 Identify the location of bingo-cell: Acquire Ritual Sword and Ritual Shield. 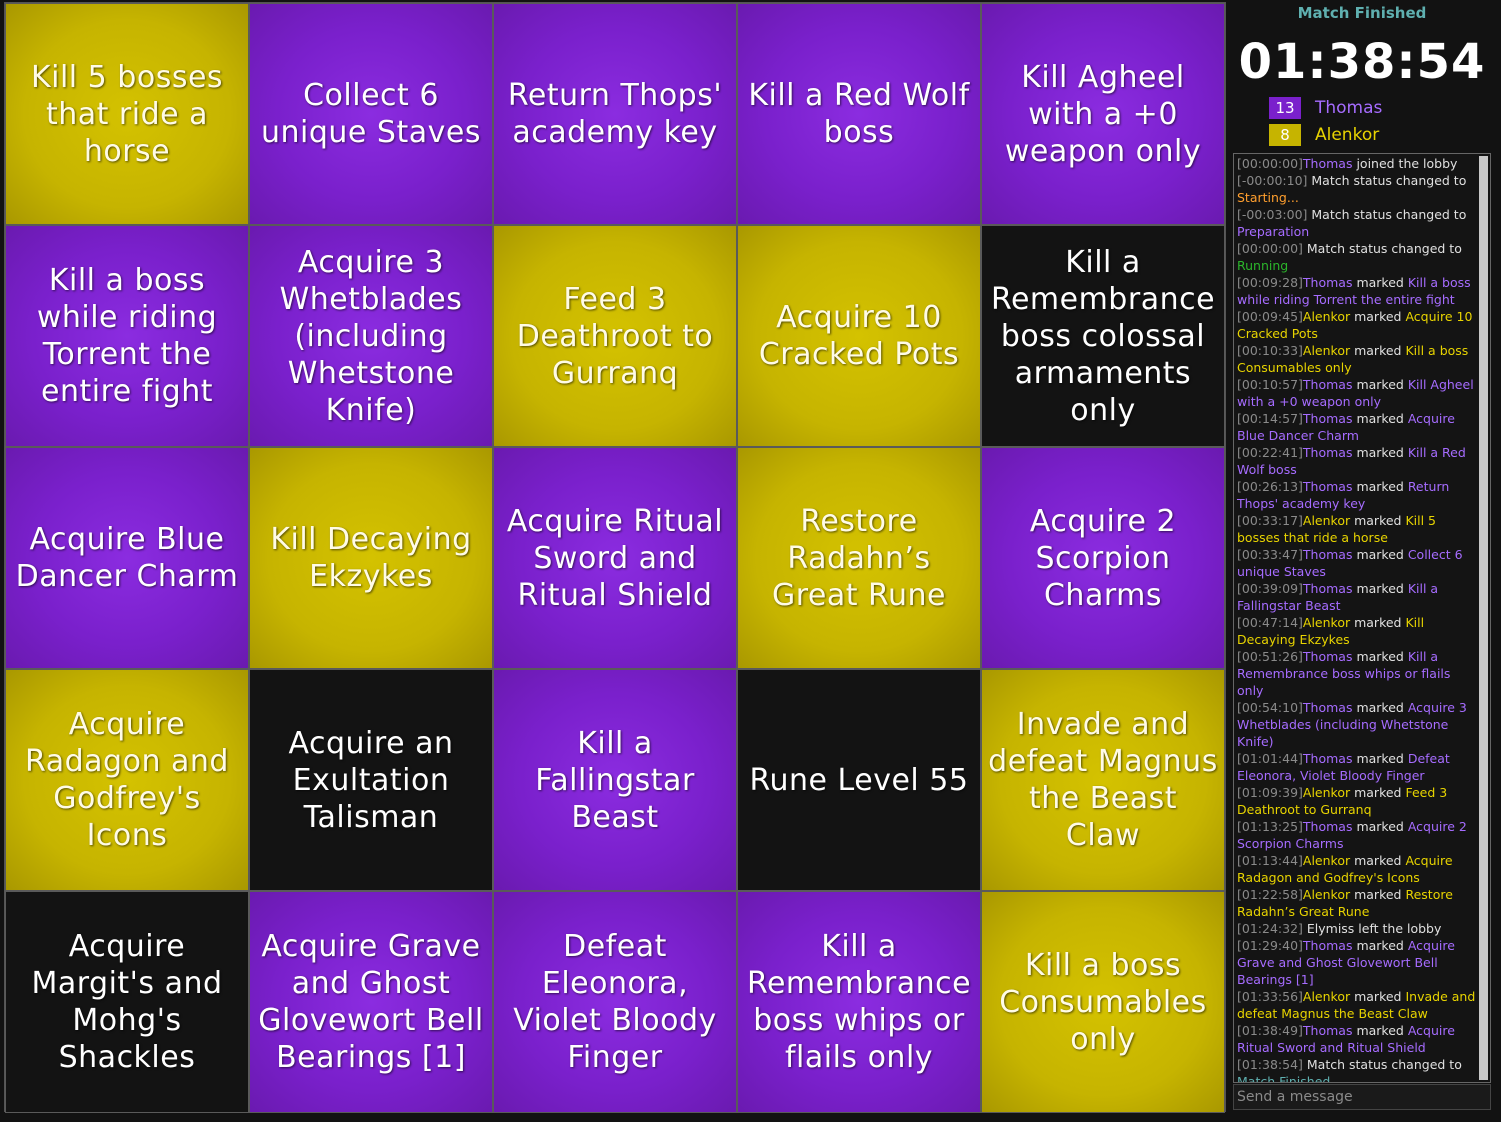
(615, 558).